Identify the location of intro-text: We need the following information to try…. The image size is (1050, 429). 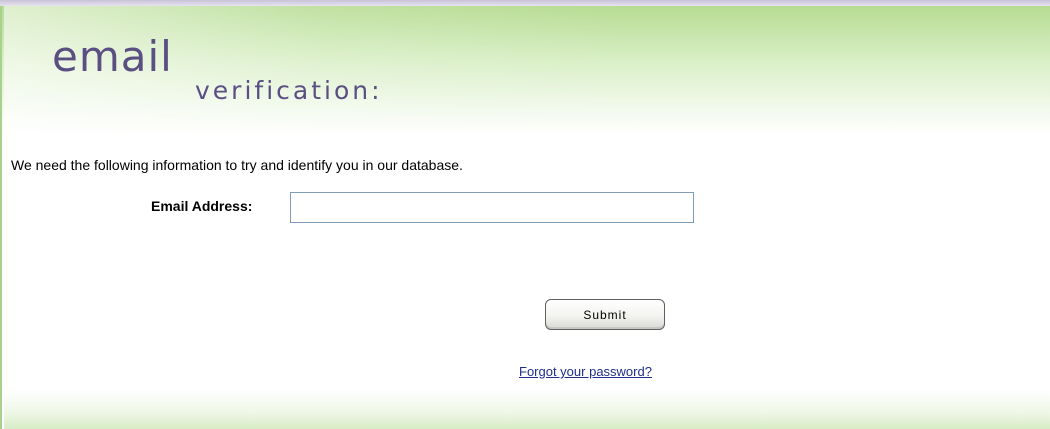
(237, 165).